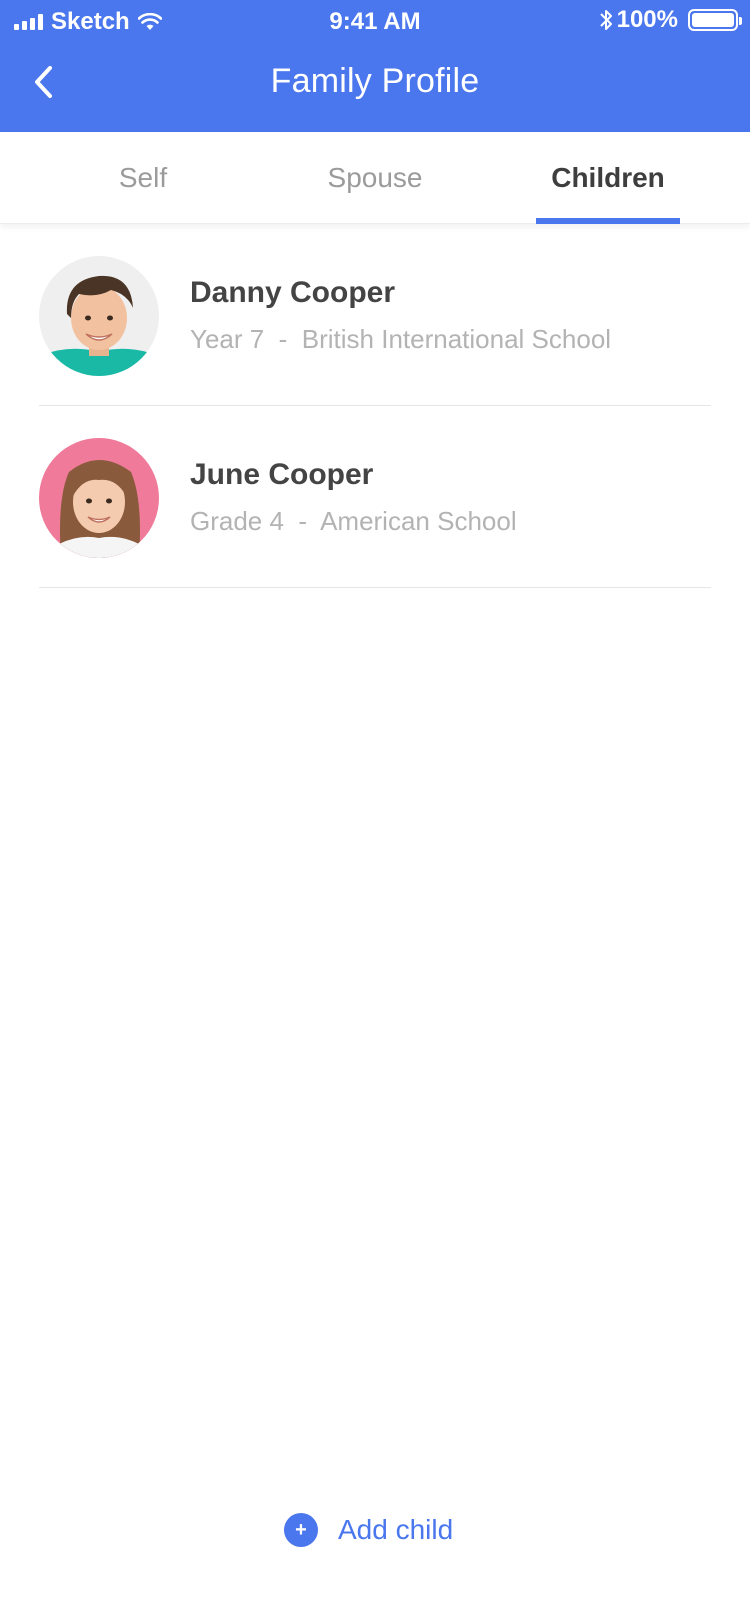  What do you see at coordinates (282, 474) in the screenshot?
I see `child-name: June Cooper` at bounding box center [282, 474].